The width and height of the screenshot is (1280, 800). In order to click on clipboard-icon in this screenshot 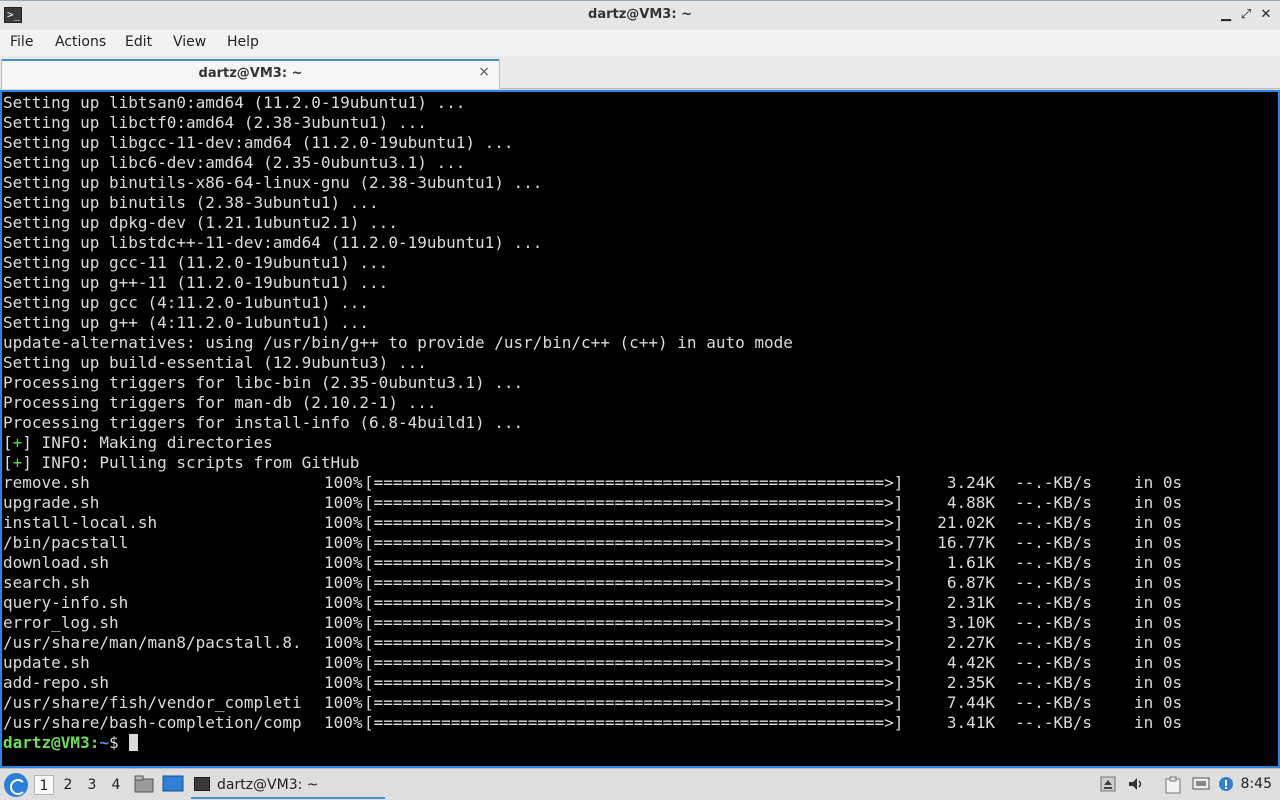, I will do `click(1172, 785)`.